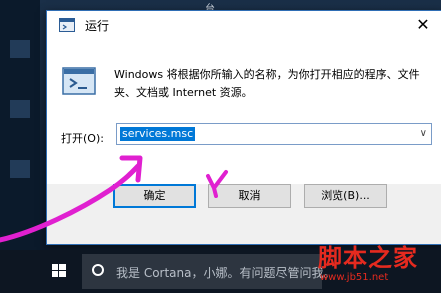  What do you see at coordinates (274, 134) in the screenshot?
I see `open-combobox: services.msc ∨` at bounding box center [274, 134].